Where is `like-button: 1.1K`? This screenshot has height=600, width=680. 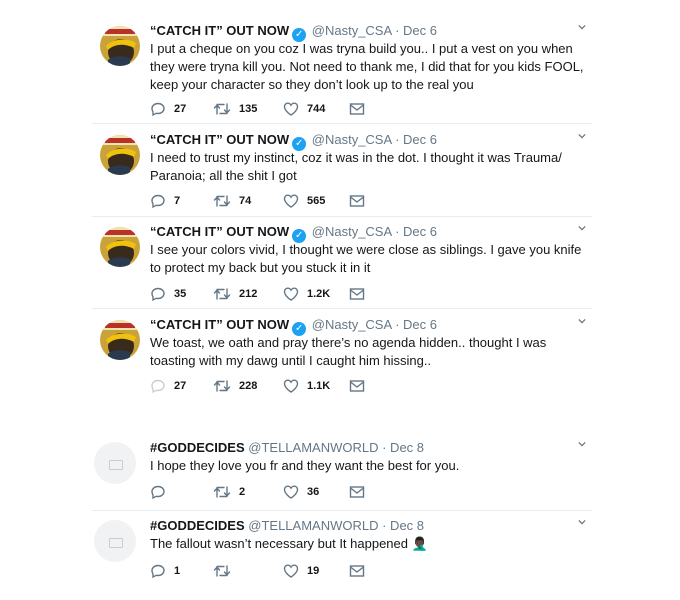
like-button: 1.1K is located at coordinates (306, 386).